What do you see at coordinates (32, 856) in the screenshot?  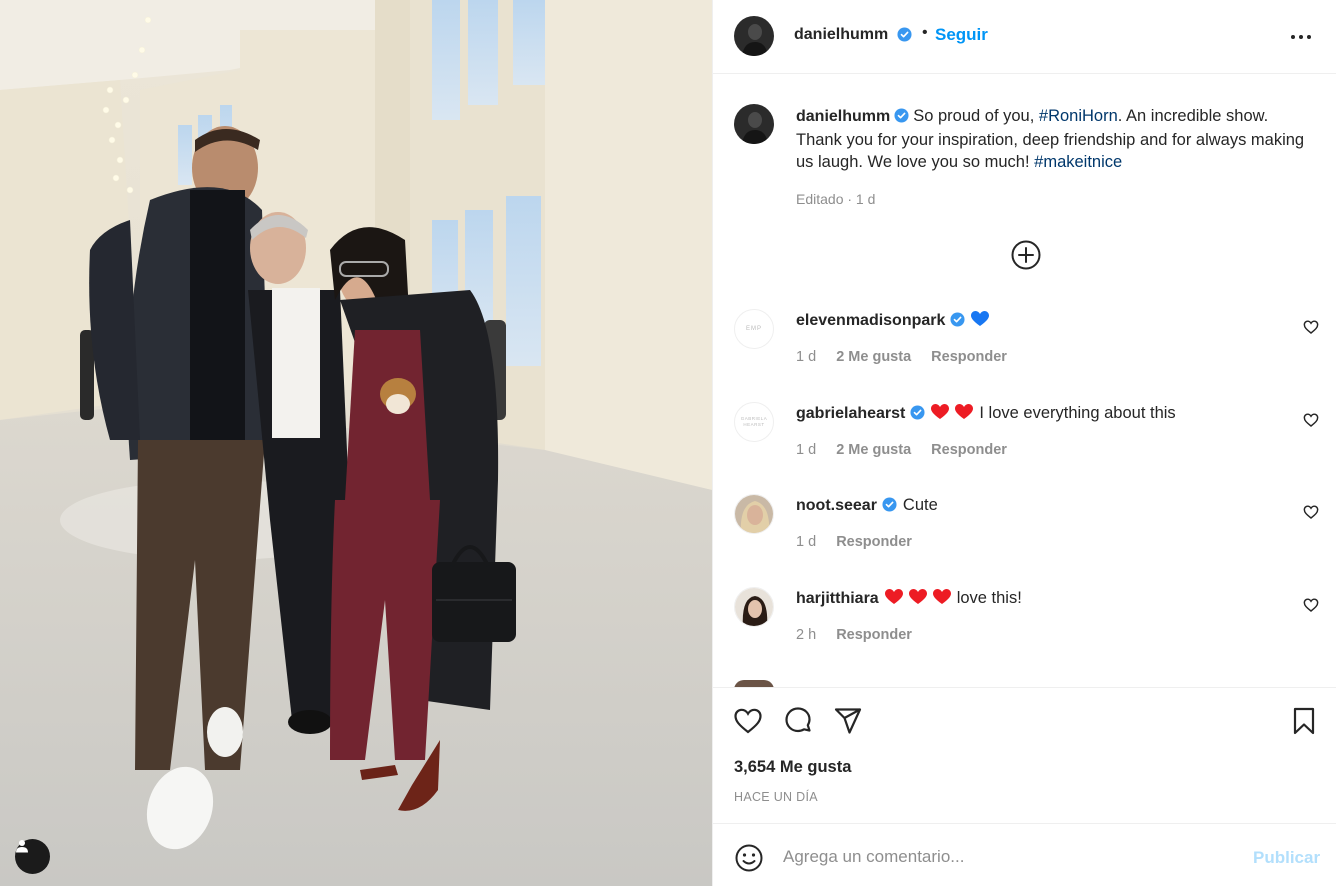 I see `tag-people-button` at bounding box center [32, 856].